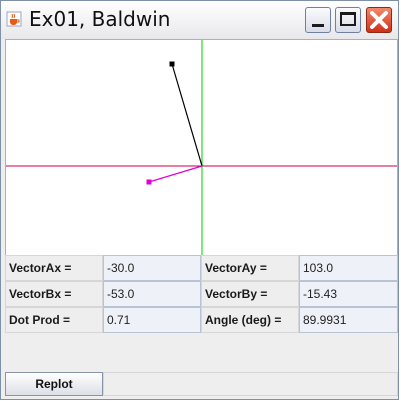 Image resolution: width=401 pixels, height=401 pixels. What do you see at coordinates (348, 294) in the screenshot?
I see `vector-by-field: -15.43` at bounding box center [348, 294].